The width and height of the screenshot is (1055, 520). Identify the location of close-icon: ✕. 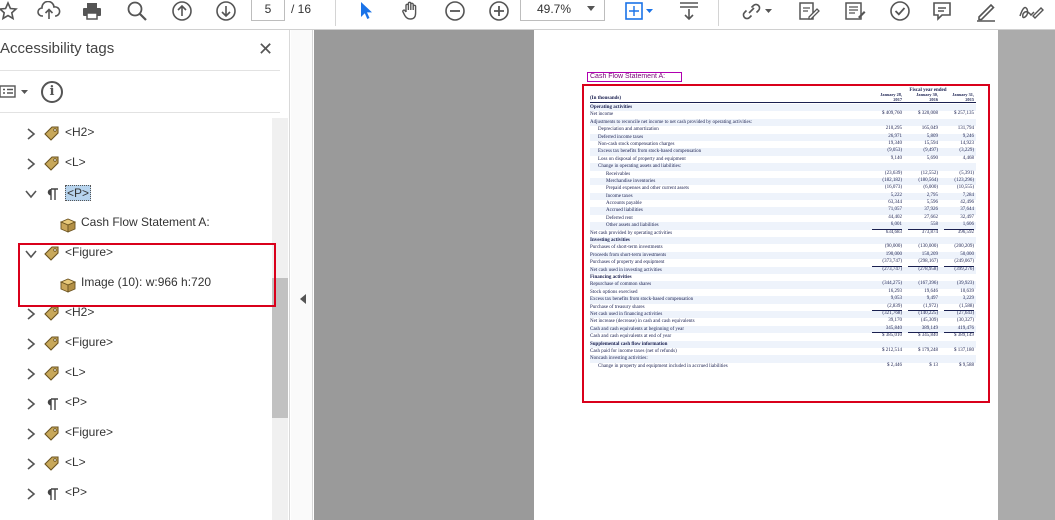
(265, 49).